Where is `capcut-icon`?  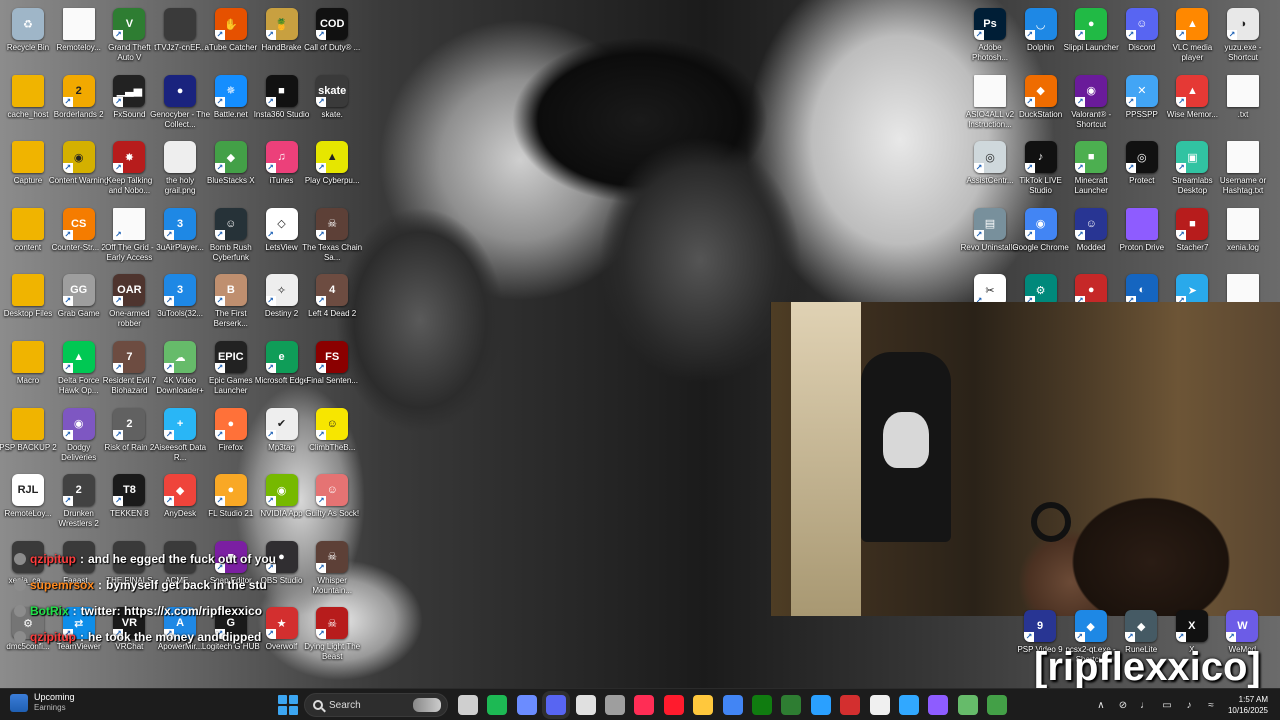 capcut-icon is located at coordinates (879, 705).